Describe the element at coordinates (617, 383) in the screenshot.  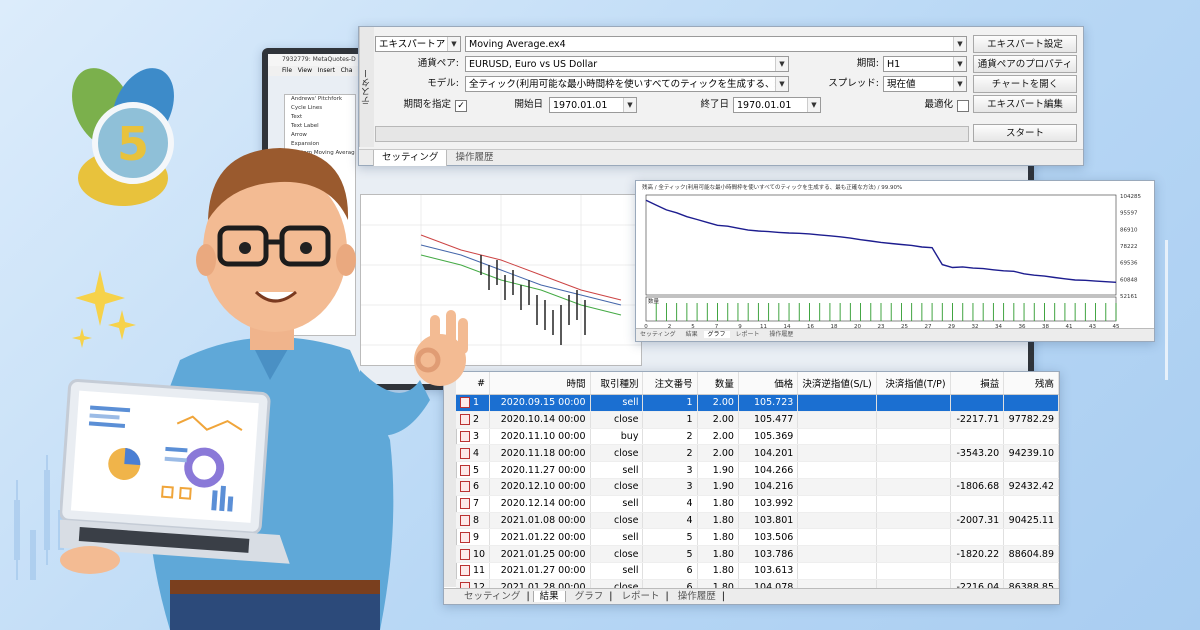
I see `col-type: 取引種別` at that location.